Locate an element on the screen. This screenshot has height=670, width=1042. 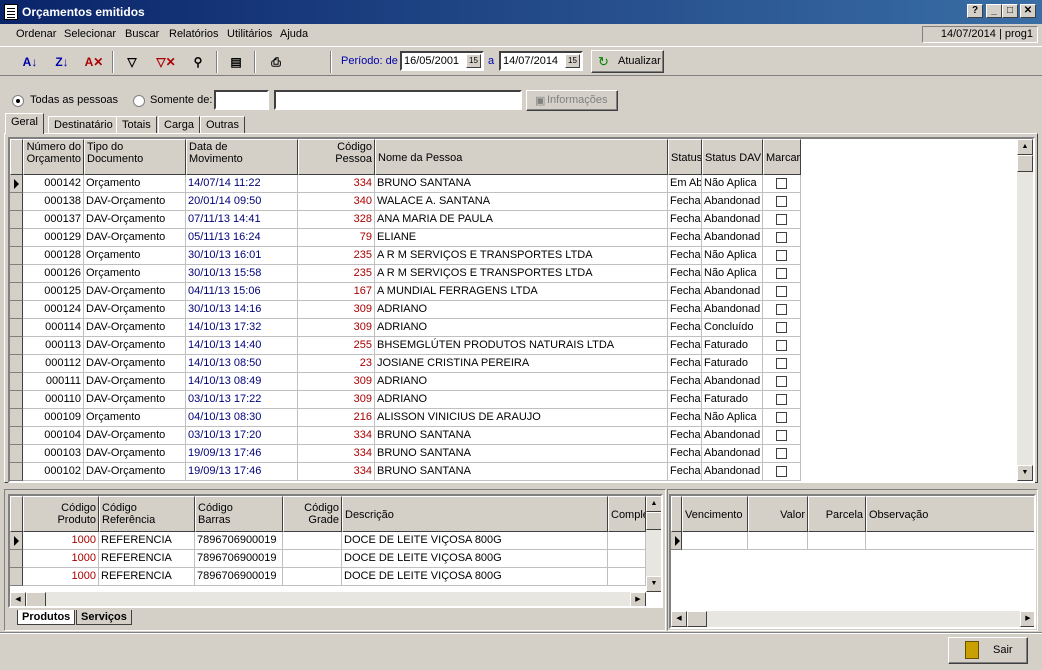
col-nome-header: Nome da Pessoa is located at coordinates (521, 157).